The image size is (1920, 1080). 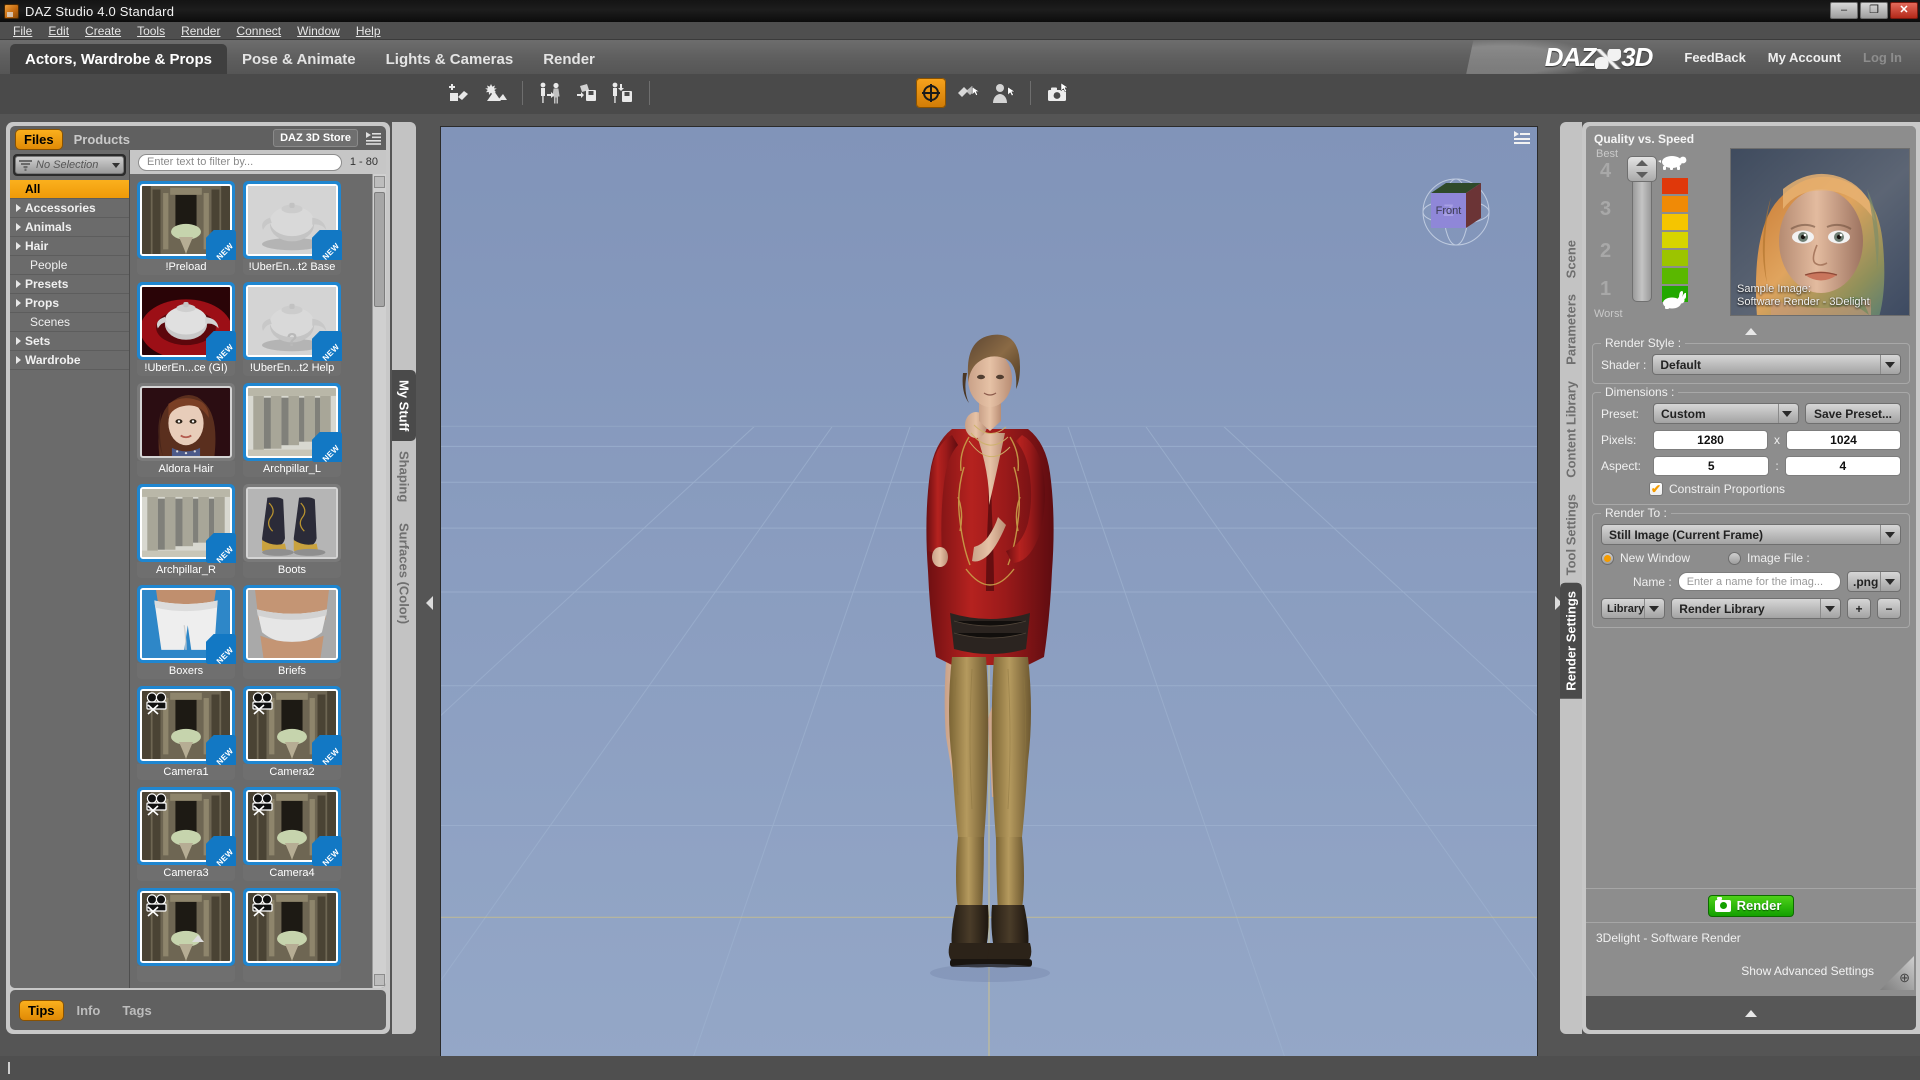 What do you see at coordinates (69, 284) in the screenshot?
I see `category-presets: Presets` at bounding box center [69, 284].